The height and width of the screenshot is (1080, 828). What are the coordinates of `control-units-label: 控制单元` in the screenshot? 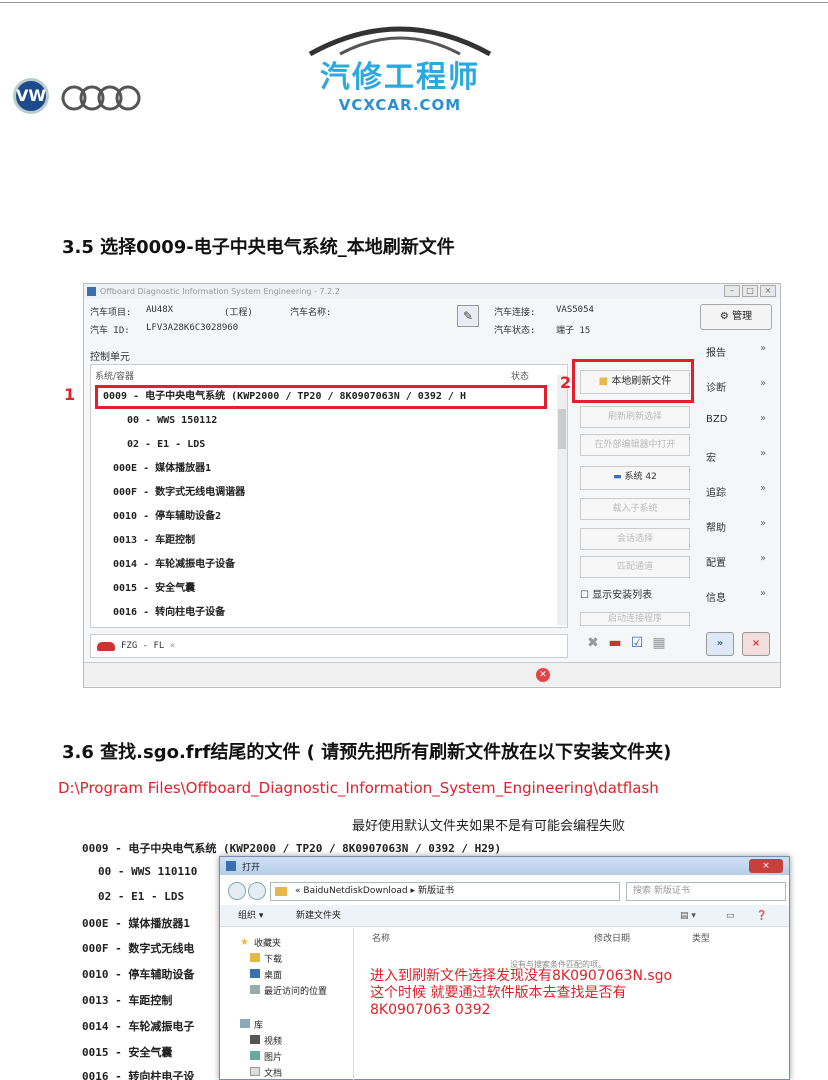 It's located at (110, 357).